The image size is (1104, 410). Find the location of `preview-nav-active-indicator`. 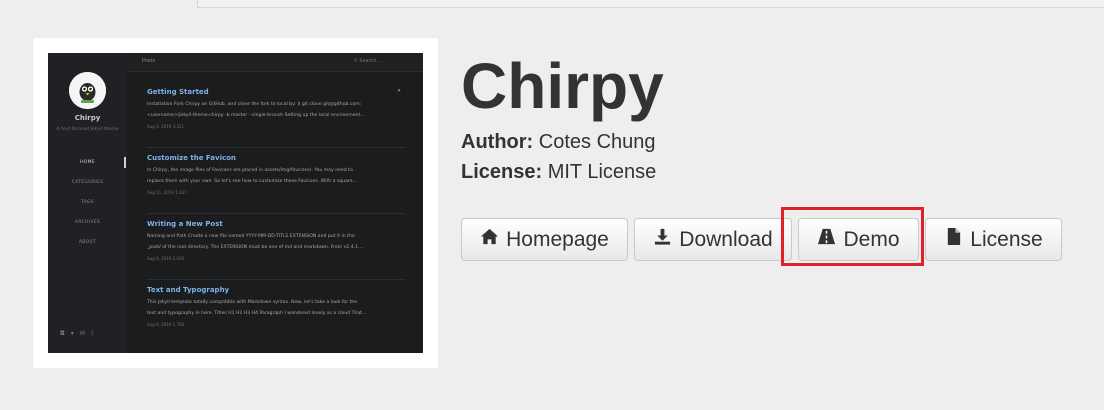

preview-nav-active-indicator is located at coordinates (125, 162).